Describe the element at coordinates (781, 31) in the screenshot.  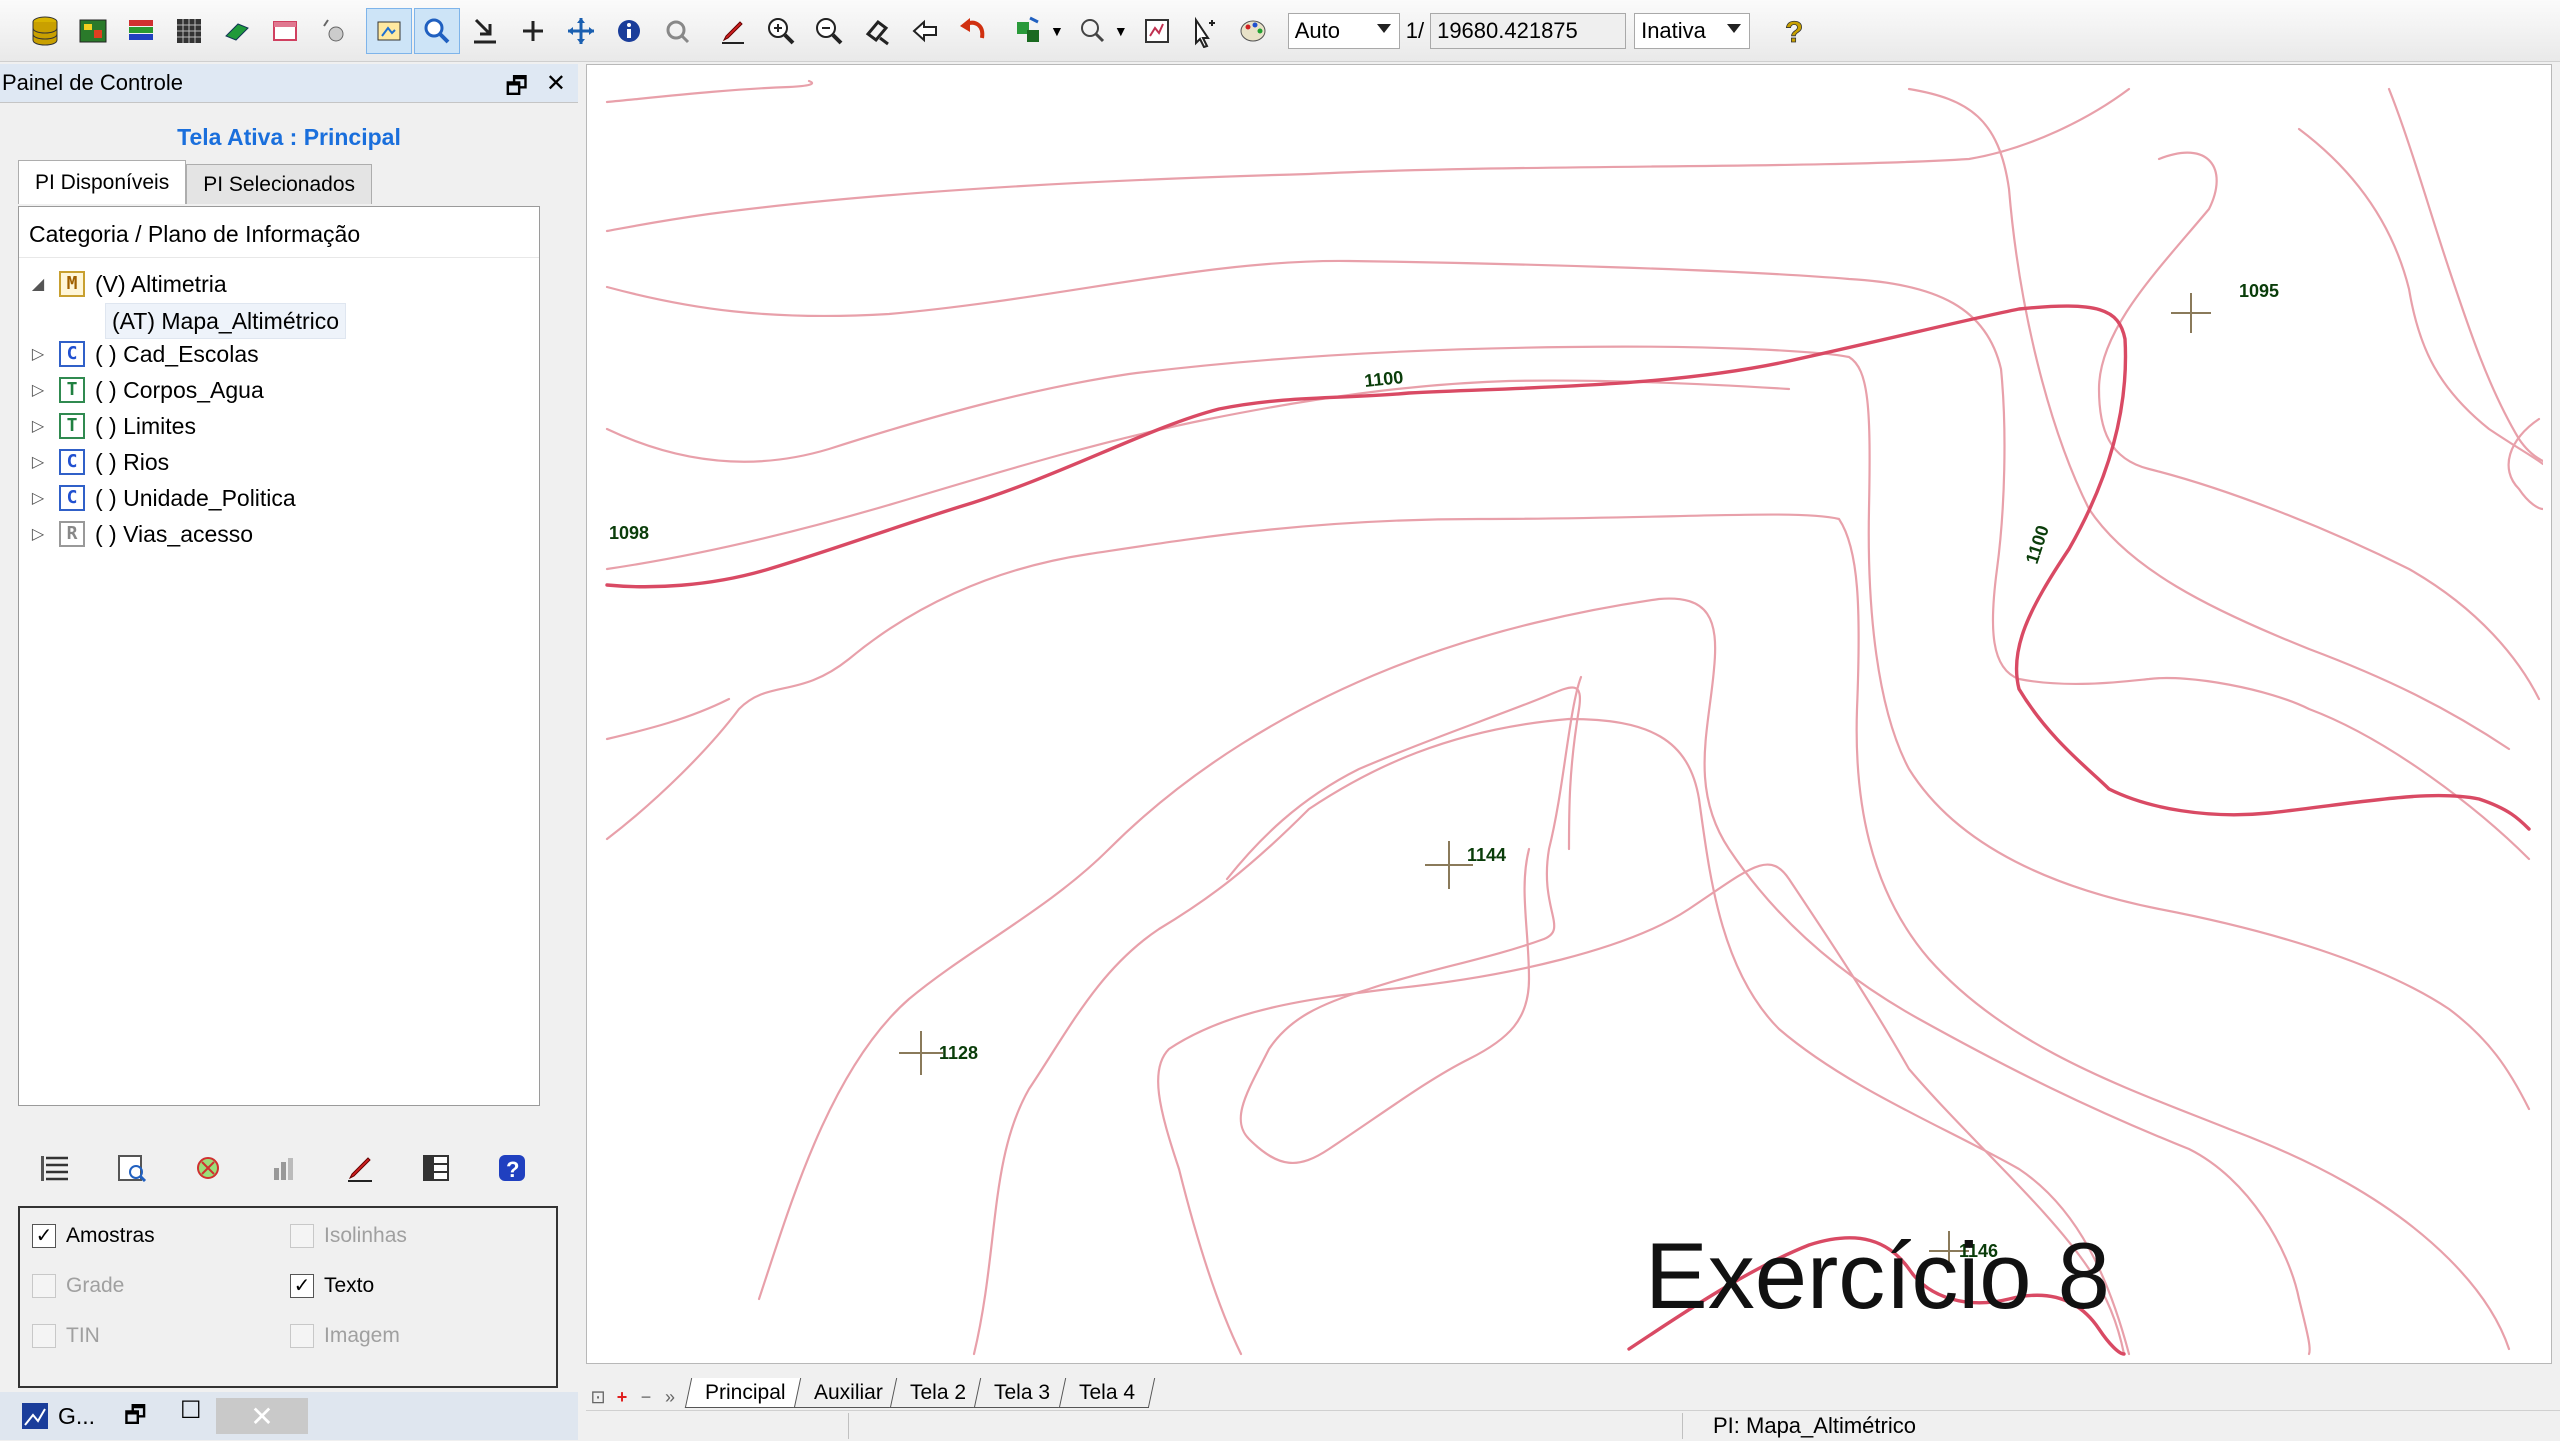
I see `zoom-in-icon` at that location.